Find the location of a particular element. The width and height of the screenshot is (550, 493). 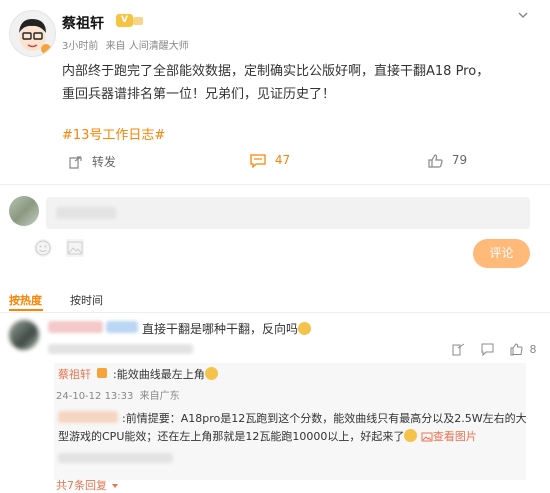

member-badge-icon is located at coordinates (138, 21).